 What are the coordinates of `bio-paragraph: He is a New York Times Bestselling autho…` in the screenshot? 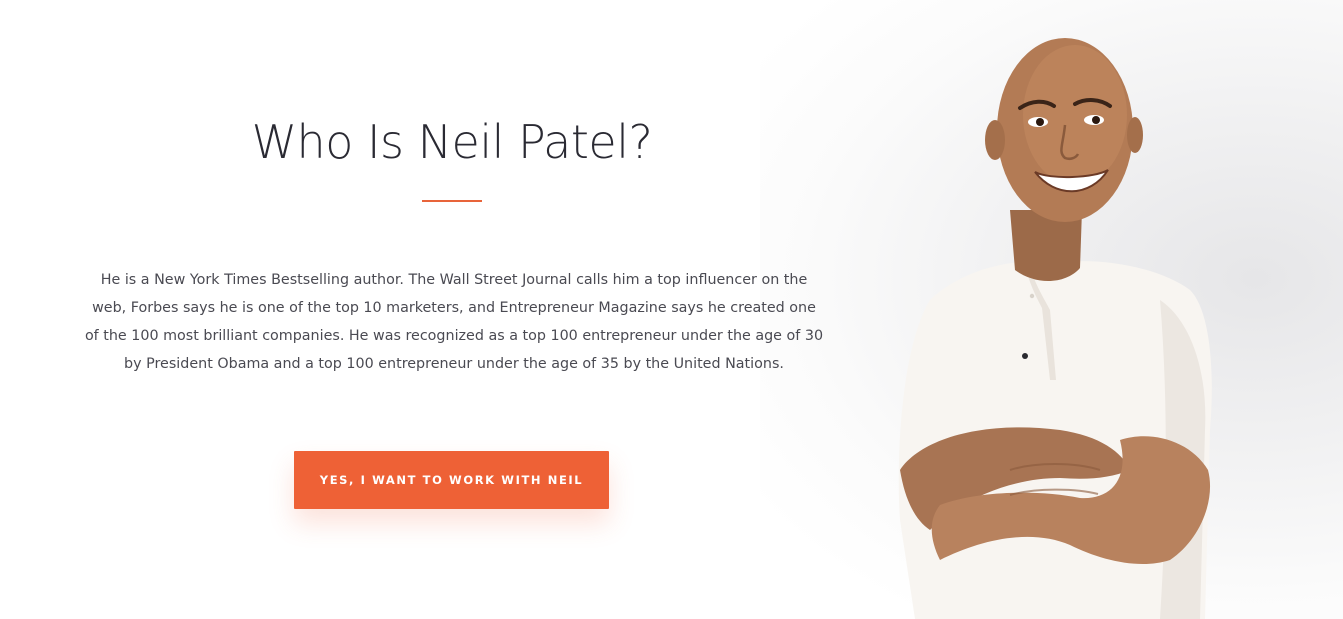 It's located at (454, 322).